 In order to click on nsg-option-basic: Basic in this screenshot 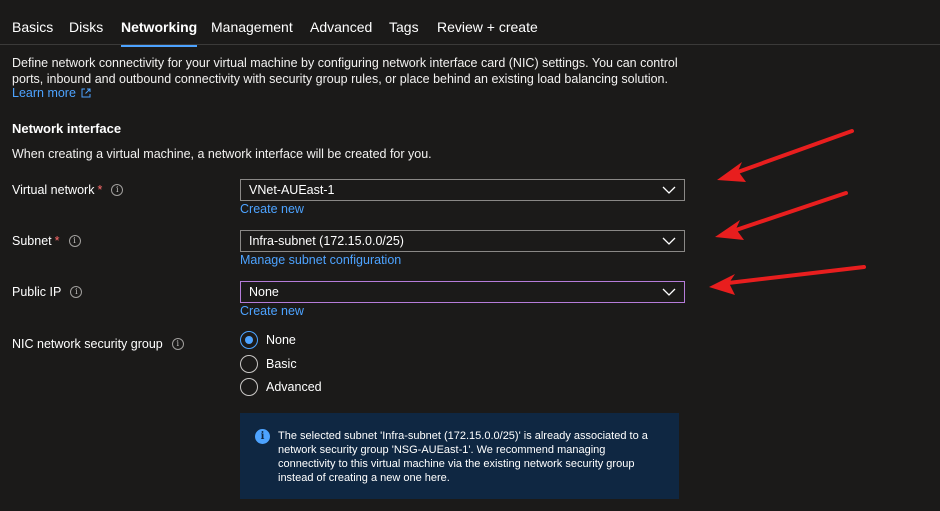, I will do `click(268, 364)`.